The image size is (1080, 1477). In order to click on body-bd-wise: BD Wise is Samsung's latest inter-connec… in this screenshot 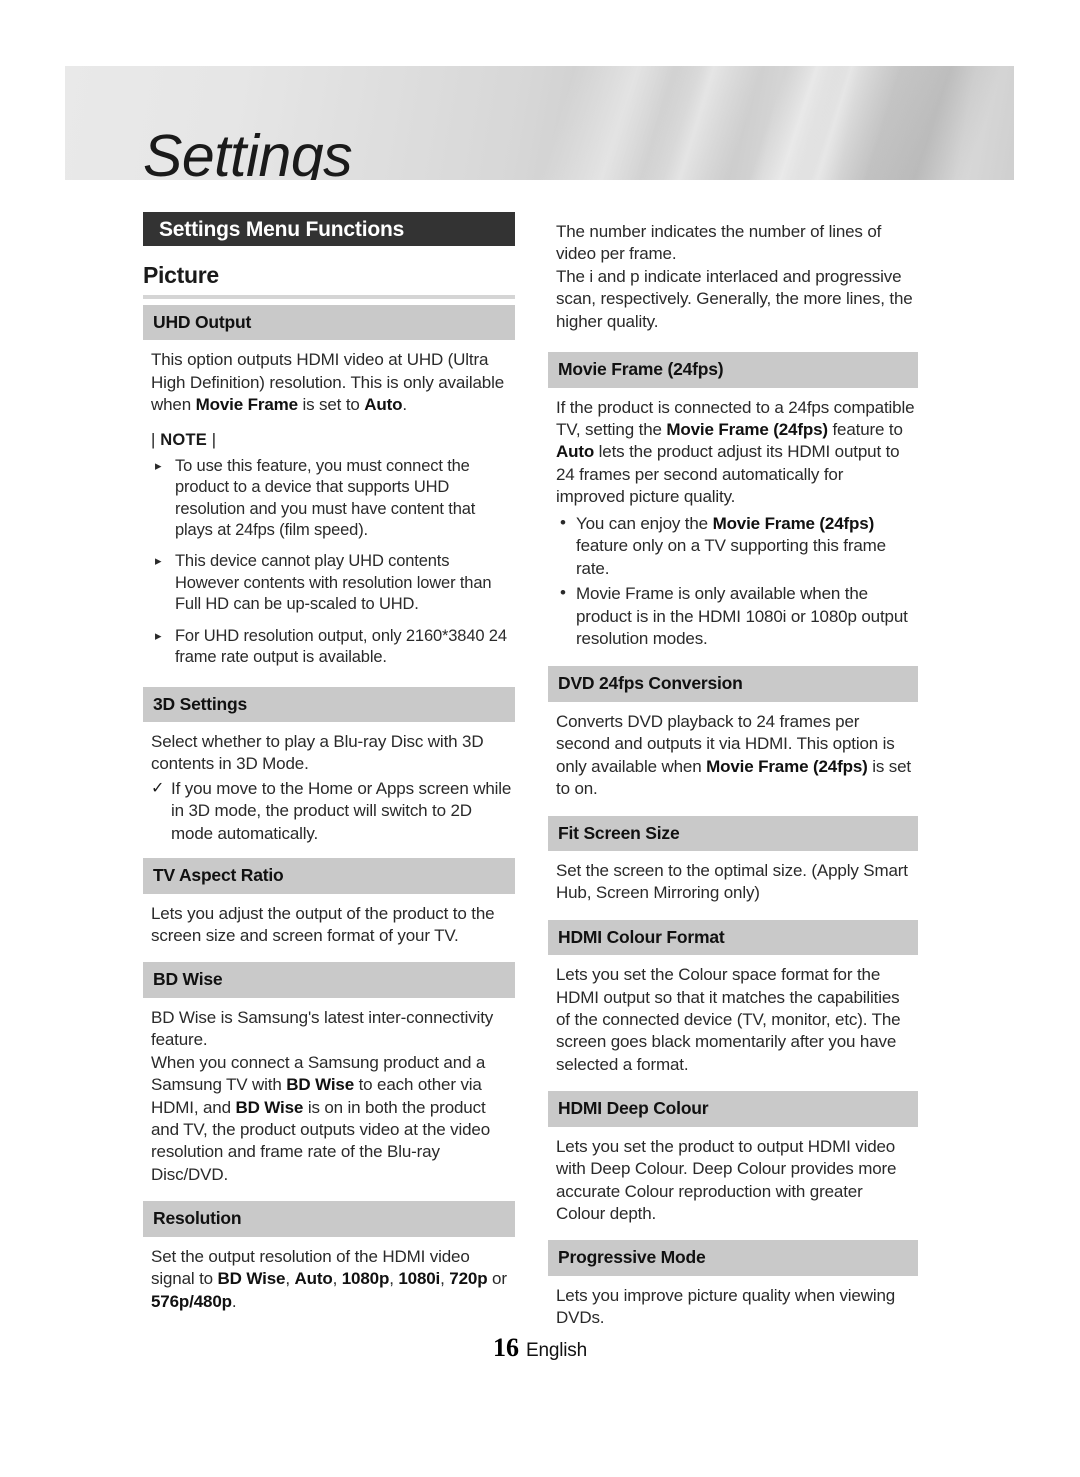, I will do `click(322, 1095)`.